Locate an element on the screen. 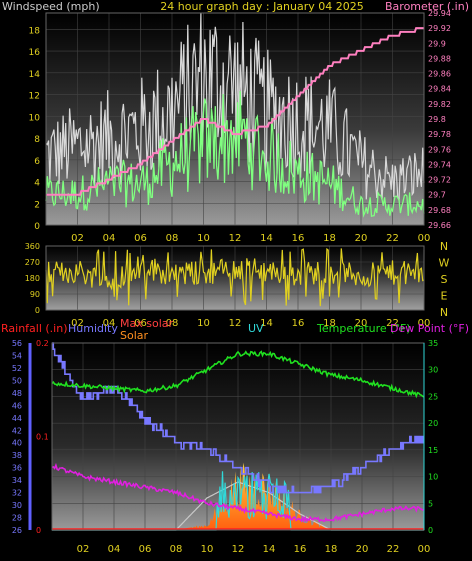  graph-title: 24 hour graph day : January 04 2025 is located at coordinates (262, 6).